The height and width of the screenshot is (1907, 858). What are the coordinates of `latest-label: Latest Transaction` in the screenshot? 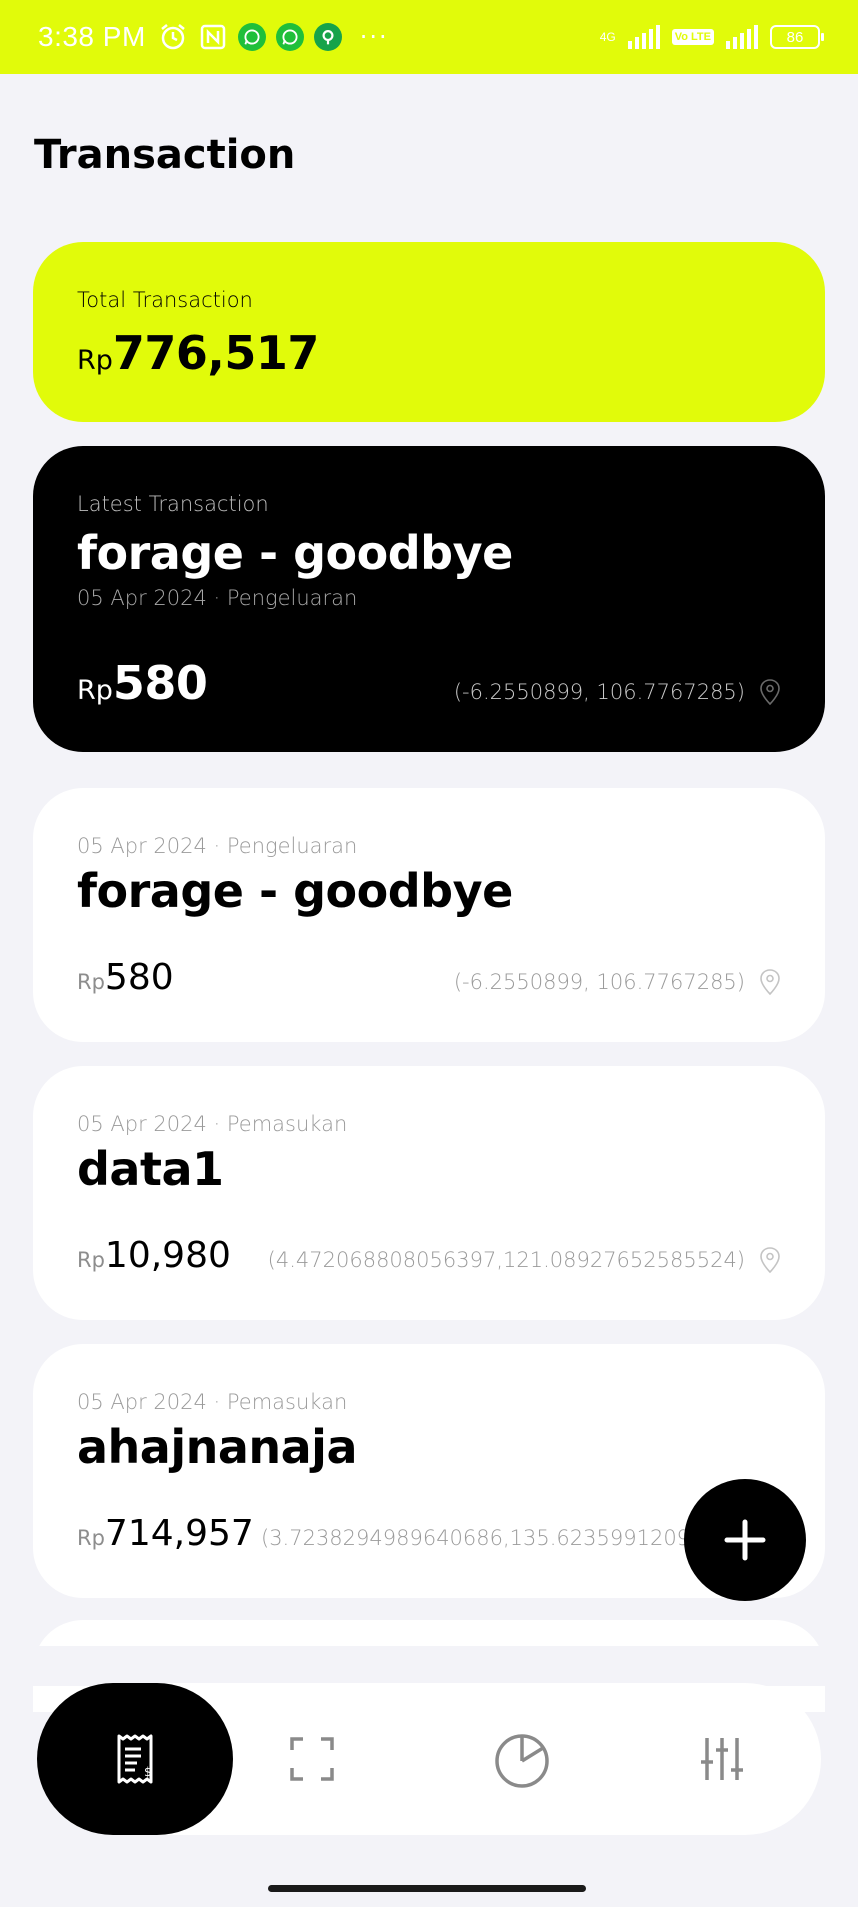 It's located at (173, 504).